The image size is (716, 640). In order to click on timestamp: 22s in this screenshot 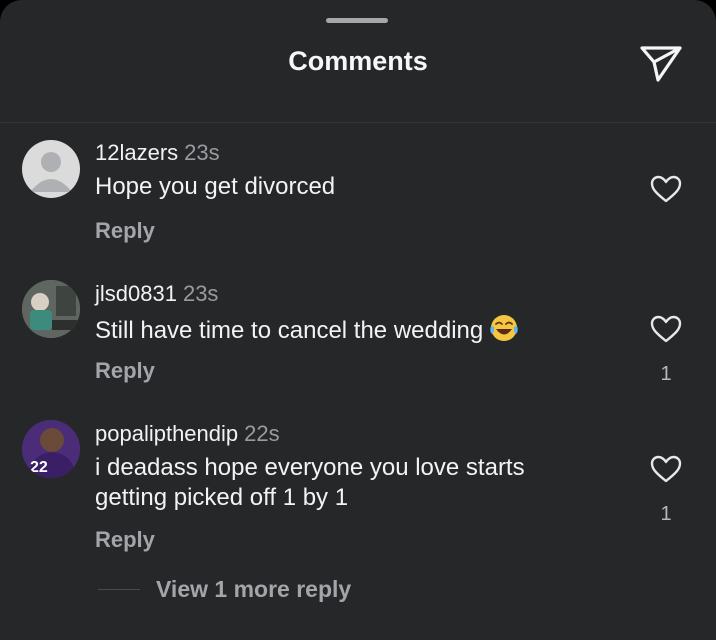, I will do `click(262, 433)`.